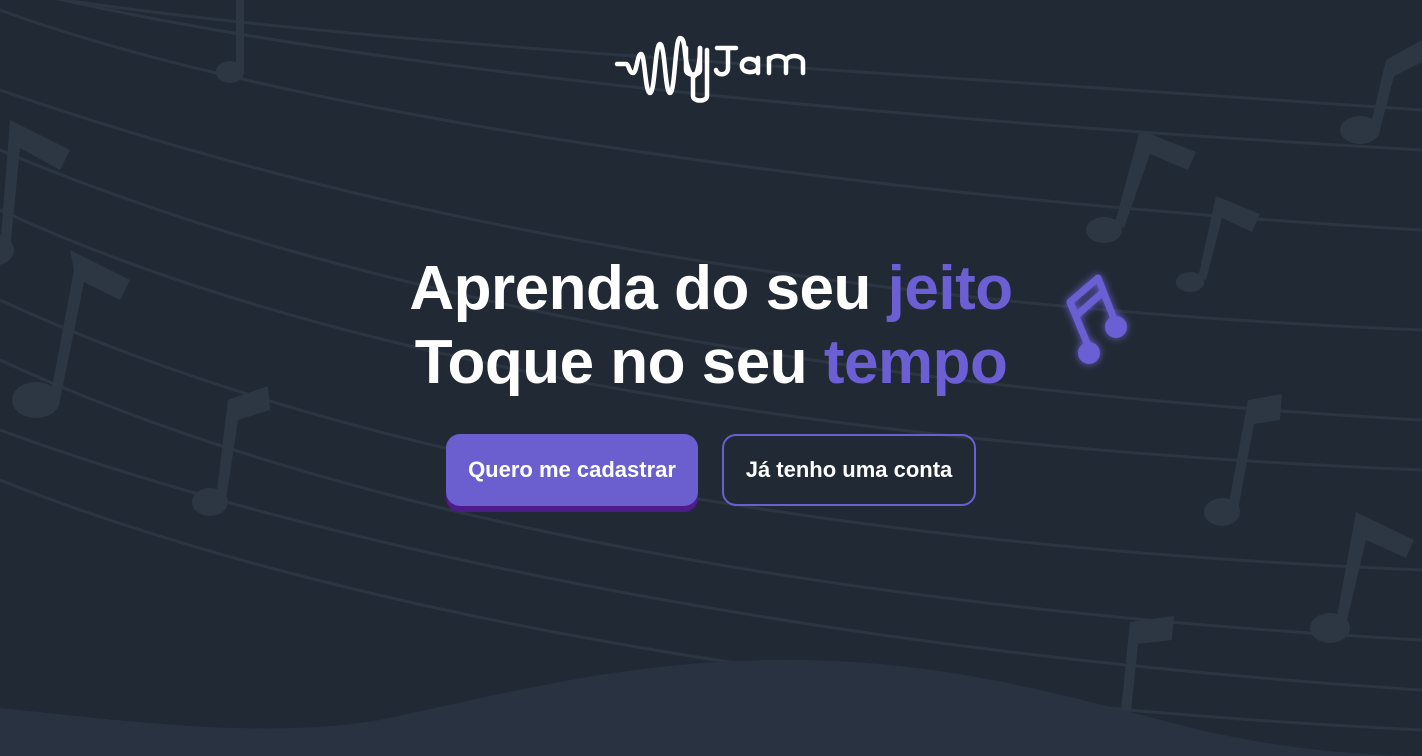 The image size is (1422, 756). What do you see at coordinates (950, 288) in the screenshot?
I see `hero-line-1-accent: jeito` at bounding box center [950, 288].